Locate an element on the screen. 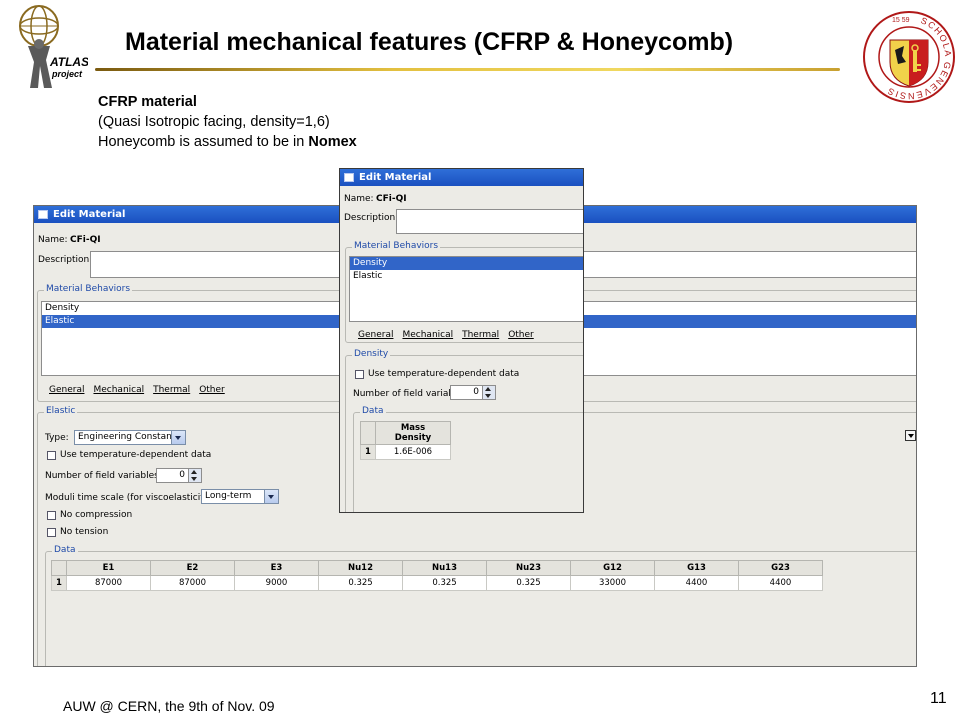 Image resolution: width=960 pixels, height=720 pixels. elastic-data-table: E1 E2 E3 Nu12 Nu13 Nu23 G12 G13 G23 1 87 is located at coordinates (437, 575).